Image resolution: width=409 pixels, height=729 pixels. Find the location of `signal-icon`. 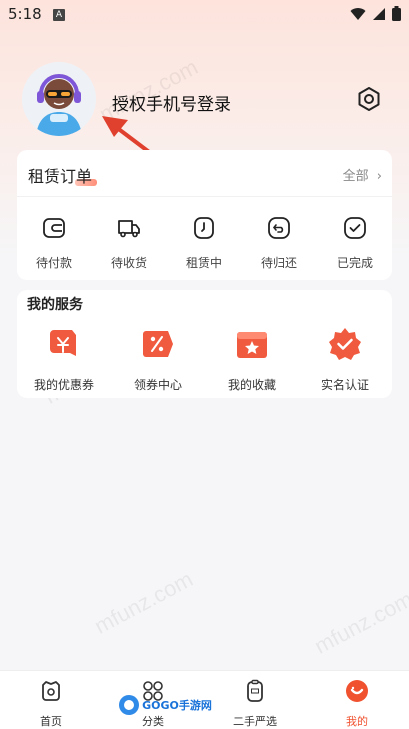

signal-icon is located at coordinates (379, 13).